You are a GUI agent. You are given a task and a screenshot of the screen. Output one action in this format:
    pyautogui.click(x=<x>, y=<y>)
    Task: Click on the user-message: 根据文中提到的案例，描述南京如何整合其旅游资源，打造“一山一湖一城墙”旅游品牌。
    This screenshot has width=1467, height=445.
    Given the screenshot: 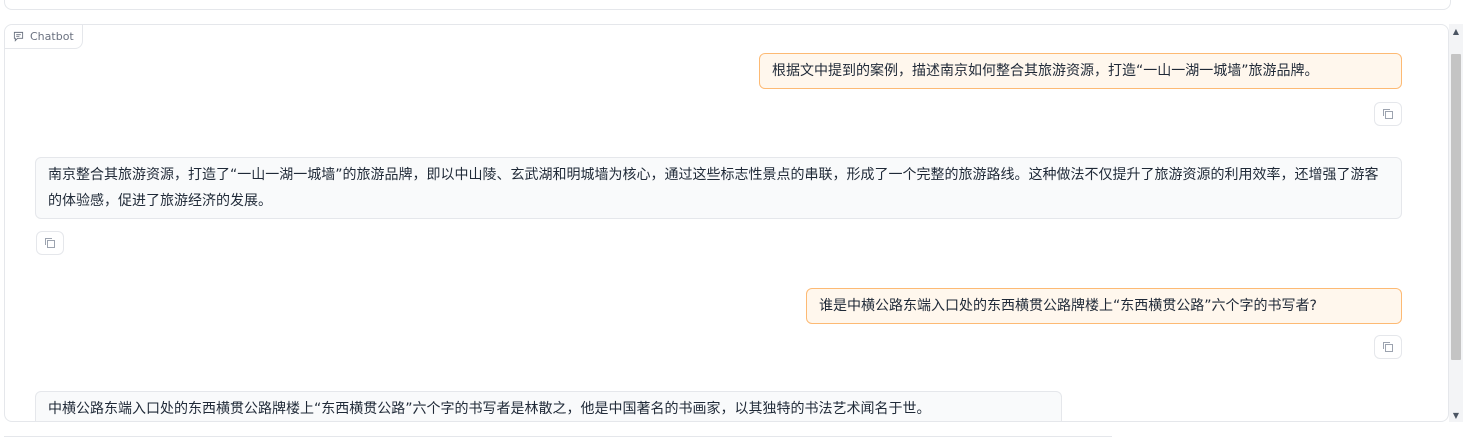 What is the action you would take?
    pyautogui.click(x=1080, y=71)
    